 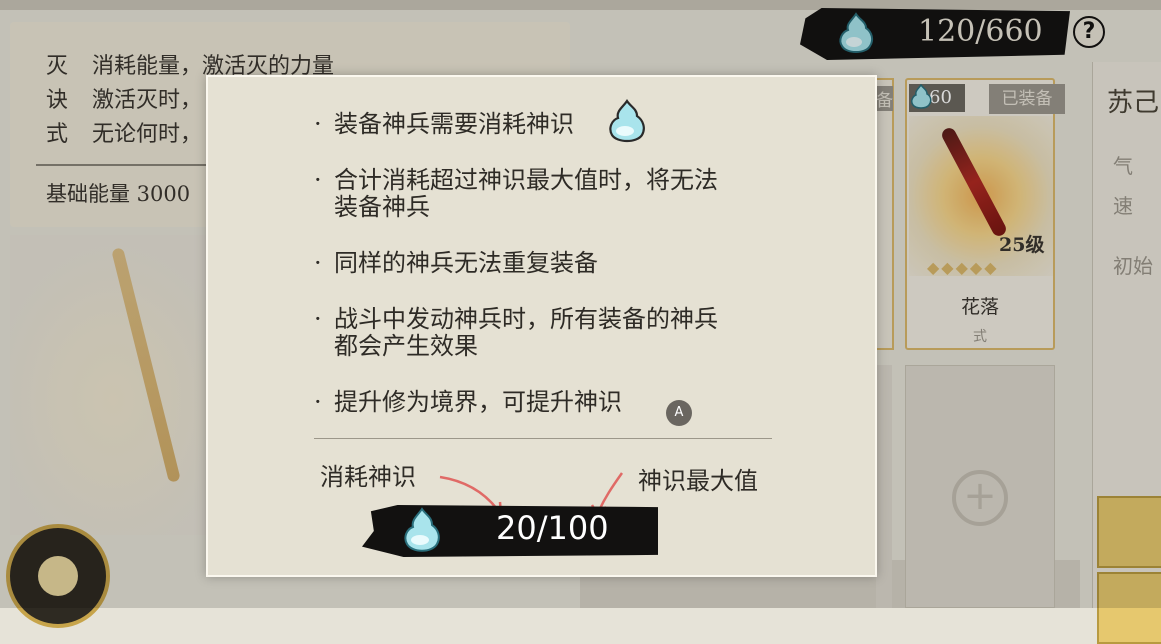 I want to click on spirit-gem-icon, so click(x=422, y=529).